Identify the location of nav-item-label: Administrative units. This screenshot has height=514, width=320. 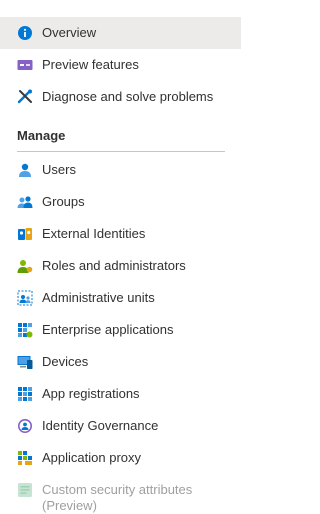
(98, 297).